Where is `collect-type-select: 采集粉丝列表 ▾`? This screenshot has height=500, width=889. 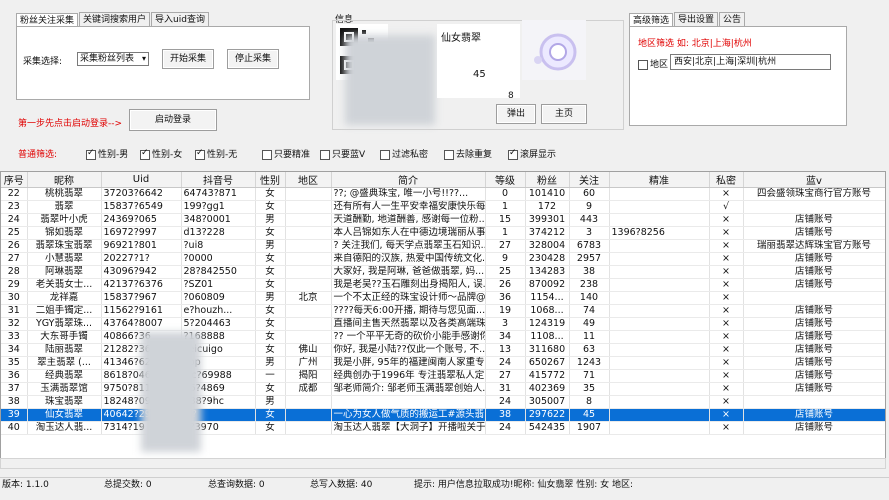
collect-type-select: 采集粉丝列表 ▾ is located at coordinates (113, 59).